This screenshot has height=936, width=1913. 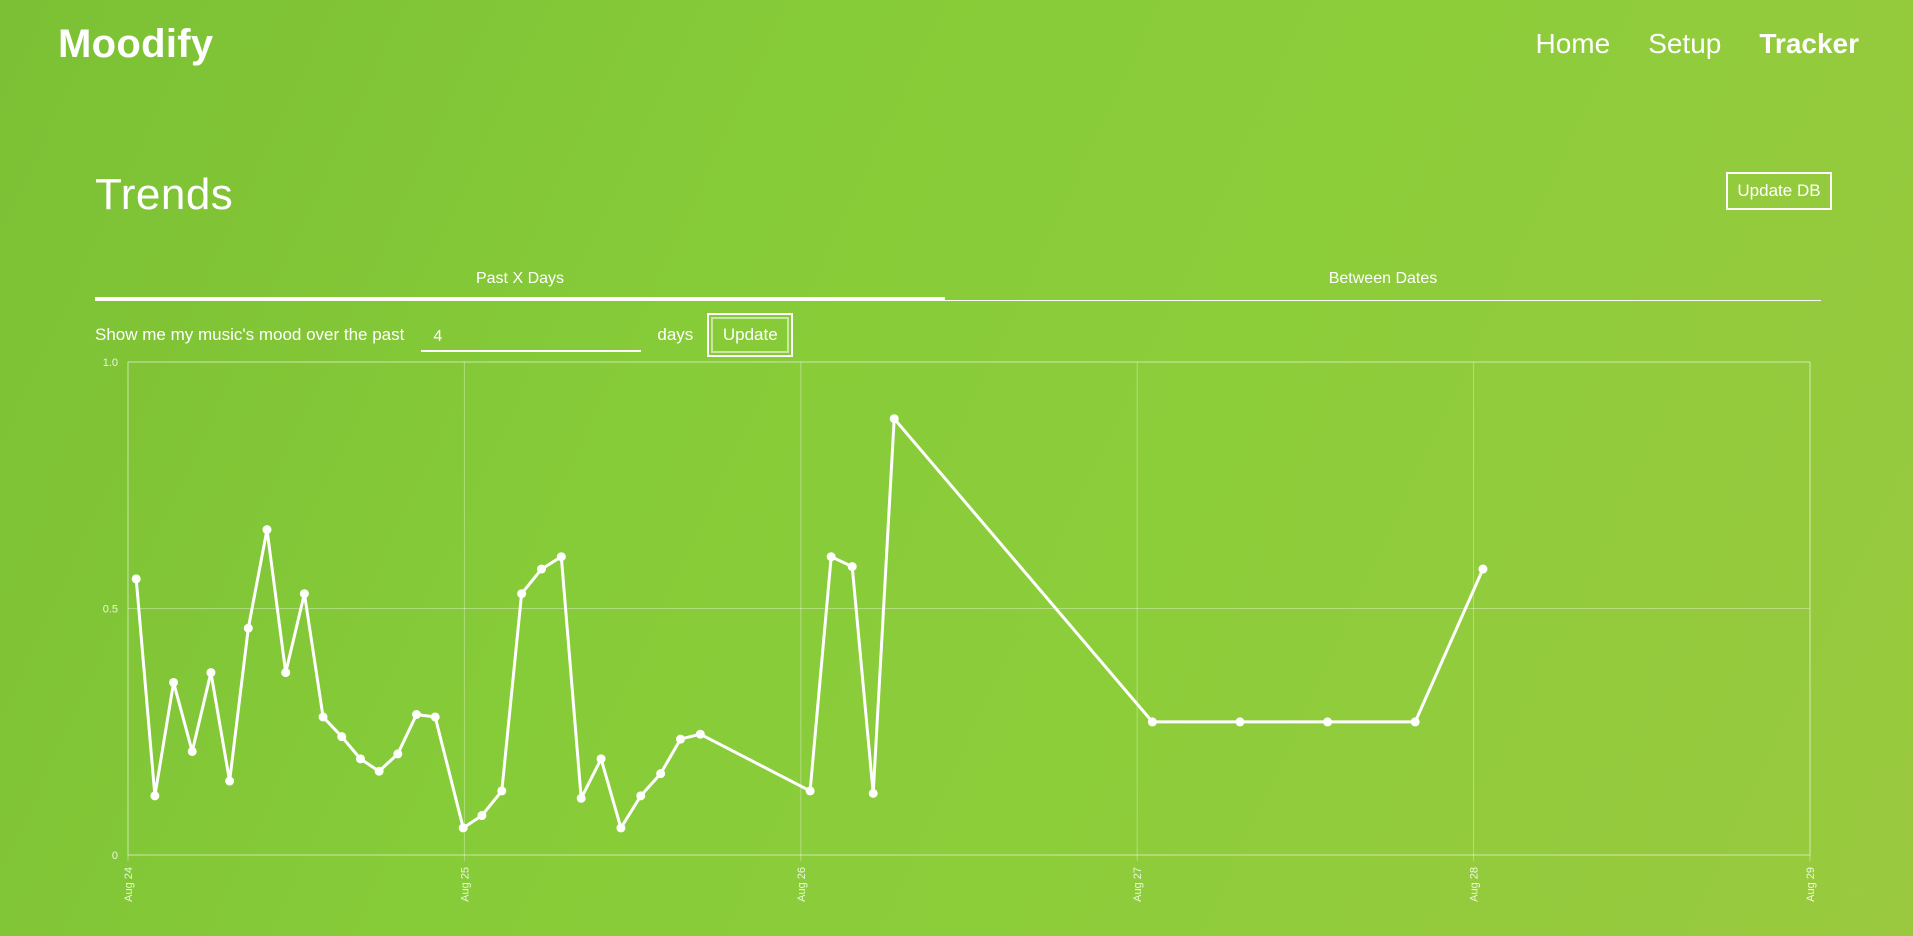 What do you see at coordinates (1138, 884) in the screenshot?
I see `x-tick-label: Aug 27` at bounding box center [1138, 884].